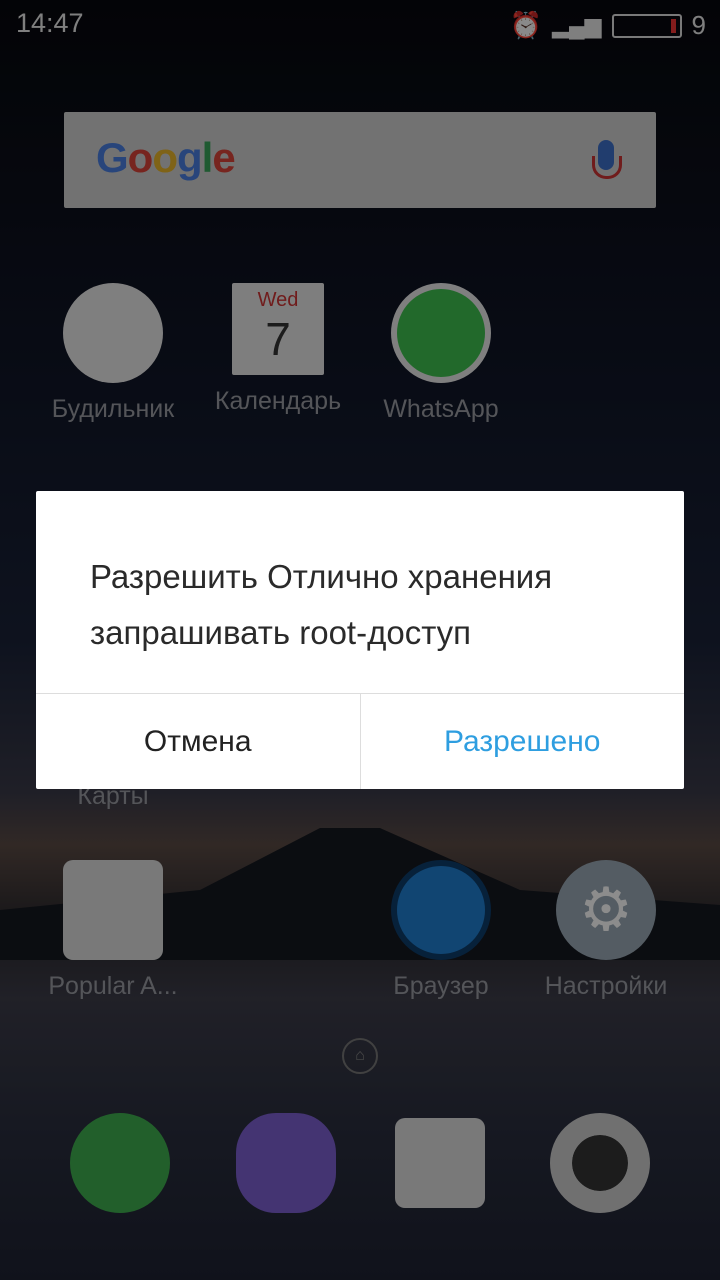 The width and height of the screenshot is (720, 1280). What do you see at coordinates (523, 741) in the screenshot?
I see `allow-button: Разрешено` at bounding box center [523, 741].